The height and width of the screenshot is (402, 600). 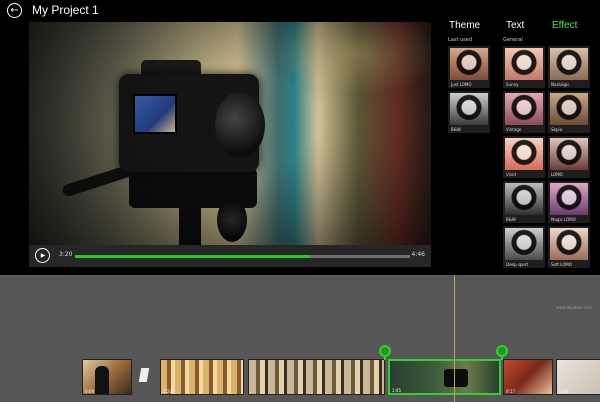 I want to click on transition-icon, so click(x=144, y=375).